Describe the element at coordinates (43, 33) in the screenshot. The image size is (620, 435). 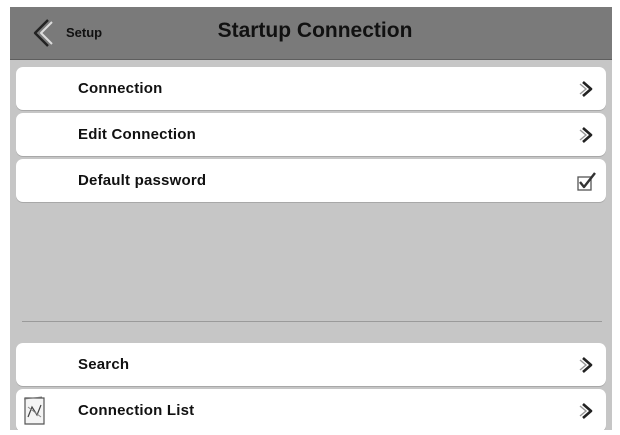
I see `back-chevron-icon` at that location.